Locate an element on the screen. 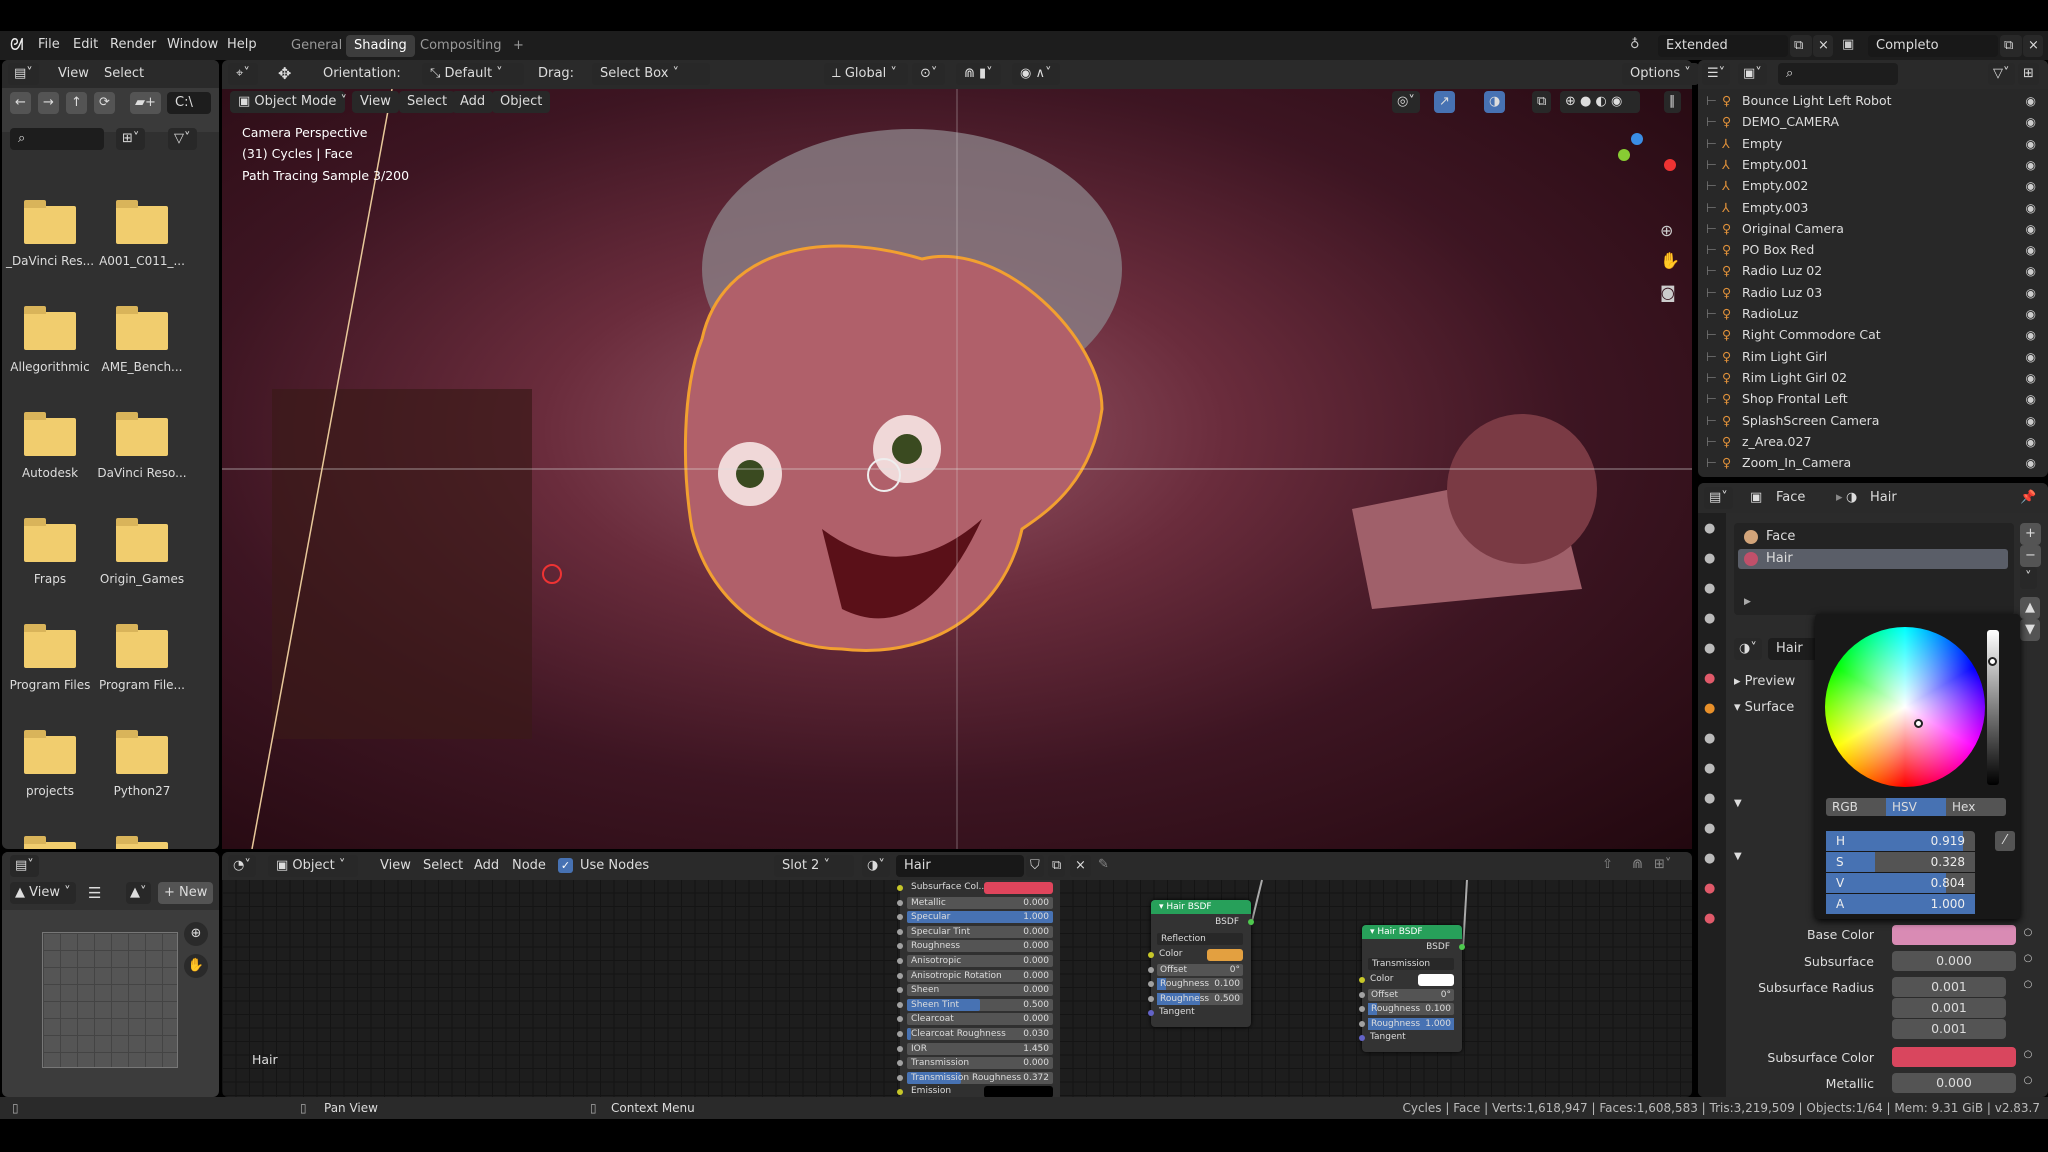  v-slider: V 0.804 is located at coordinates (1900, 883).